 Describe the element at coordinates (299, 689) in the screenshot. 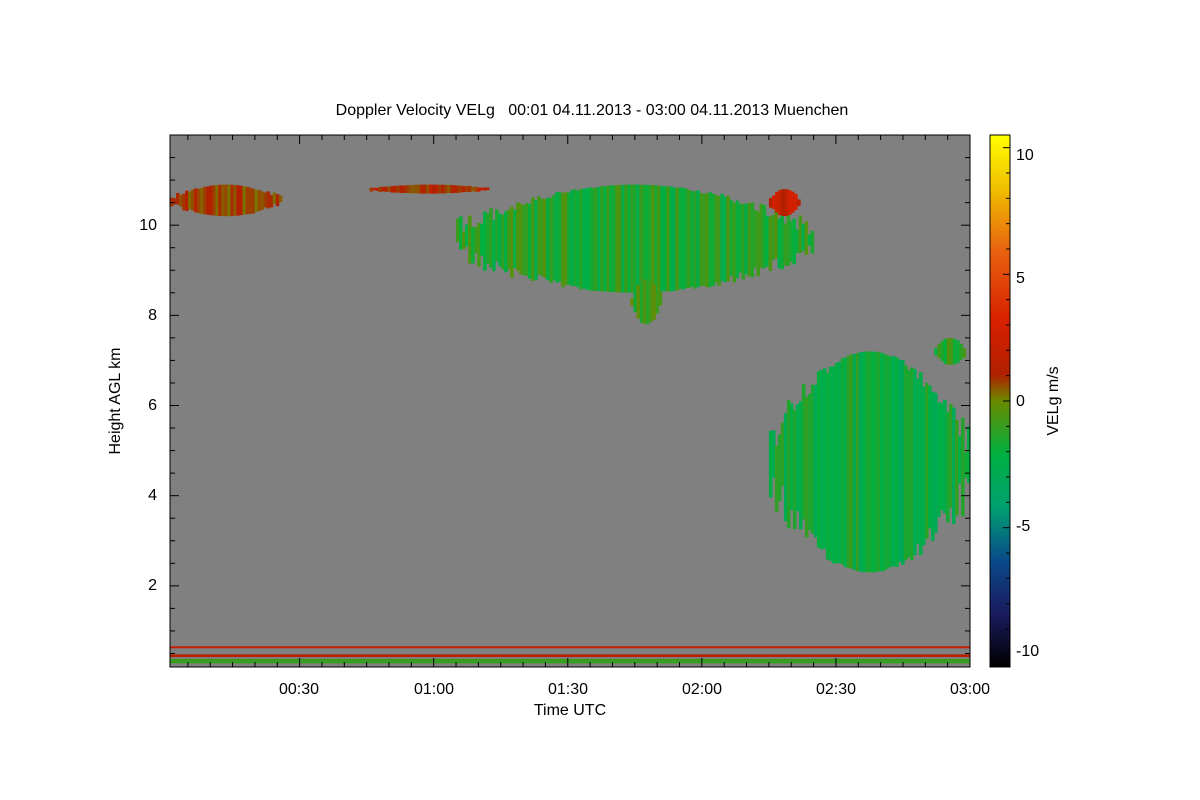

I see `x-tick-label: 00:30` at that location.